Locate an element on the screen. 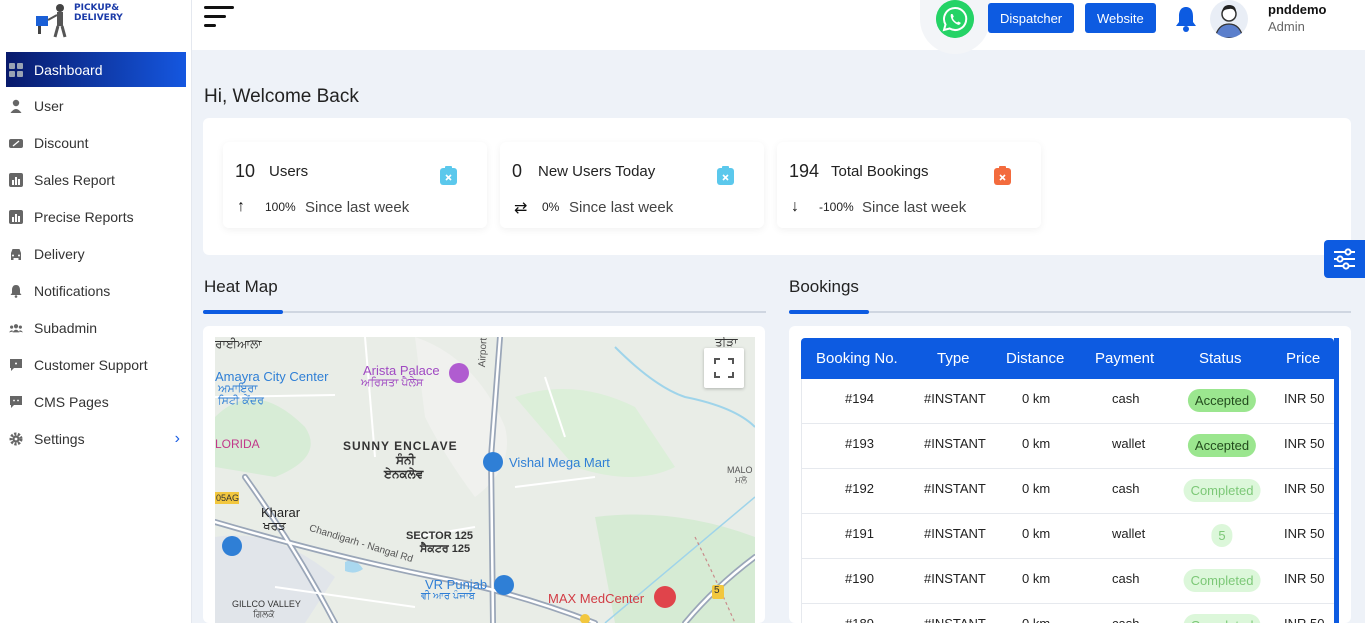  fullscreen-button is located at coordinates (724, 368).